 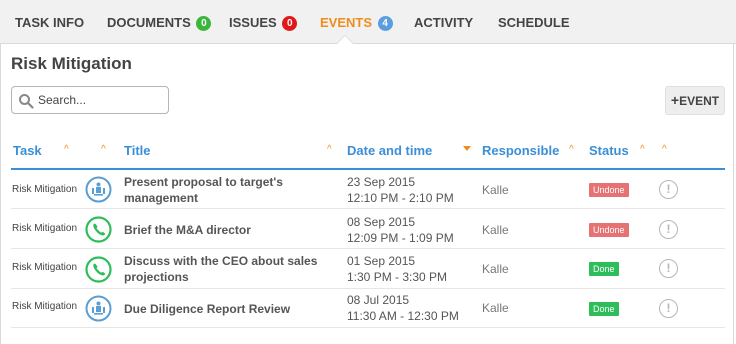 What do you see at coordinates (149, 22) in the screenshot?
I see `tab-label: DOCUMENTS` at bounding box center [149, 22].